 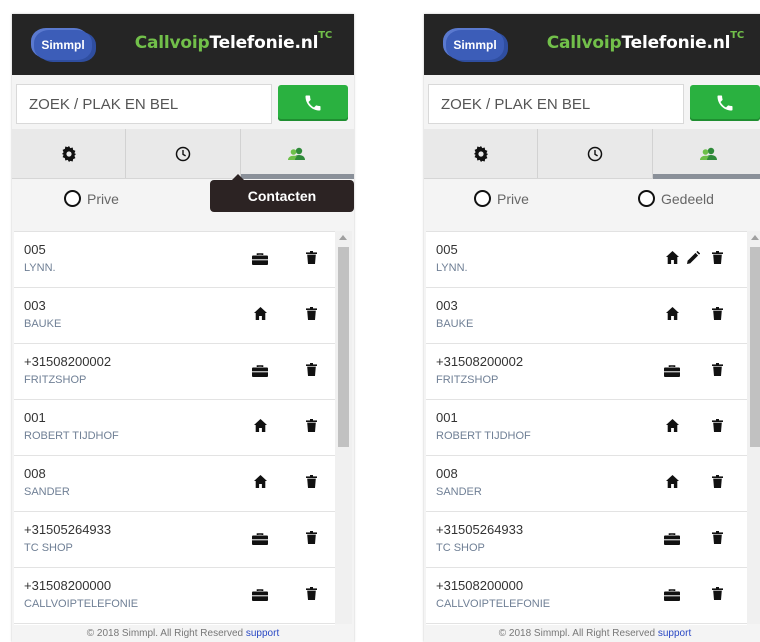 I want to click on copyright-text: © 2018 Simmpl. All Right Reserved, so click(x=165, y=633).